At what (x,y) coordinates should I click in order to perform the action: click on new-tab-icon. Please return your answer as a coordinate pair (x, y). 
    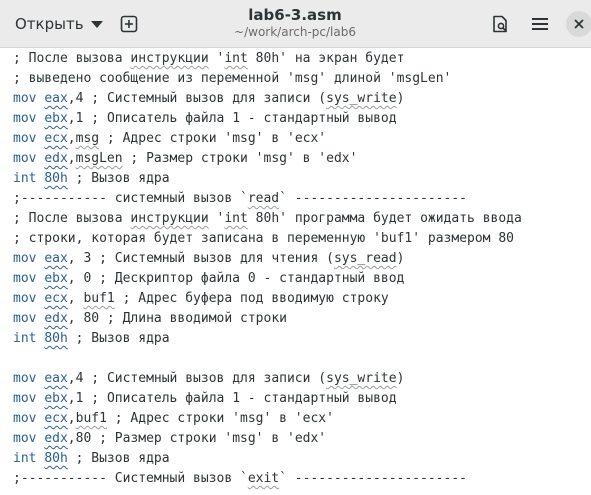
    Looking at the image, I should click on (129, 24).